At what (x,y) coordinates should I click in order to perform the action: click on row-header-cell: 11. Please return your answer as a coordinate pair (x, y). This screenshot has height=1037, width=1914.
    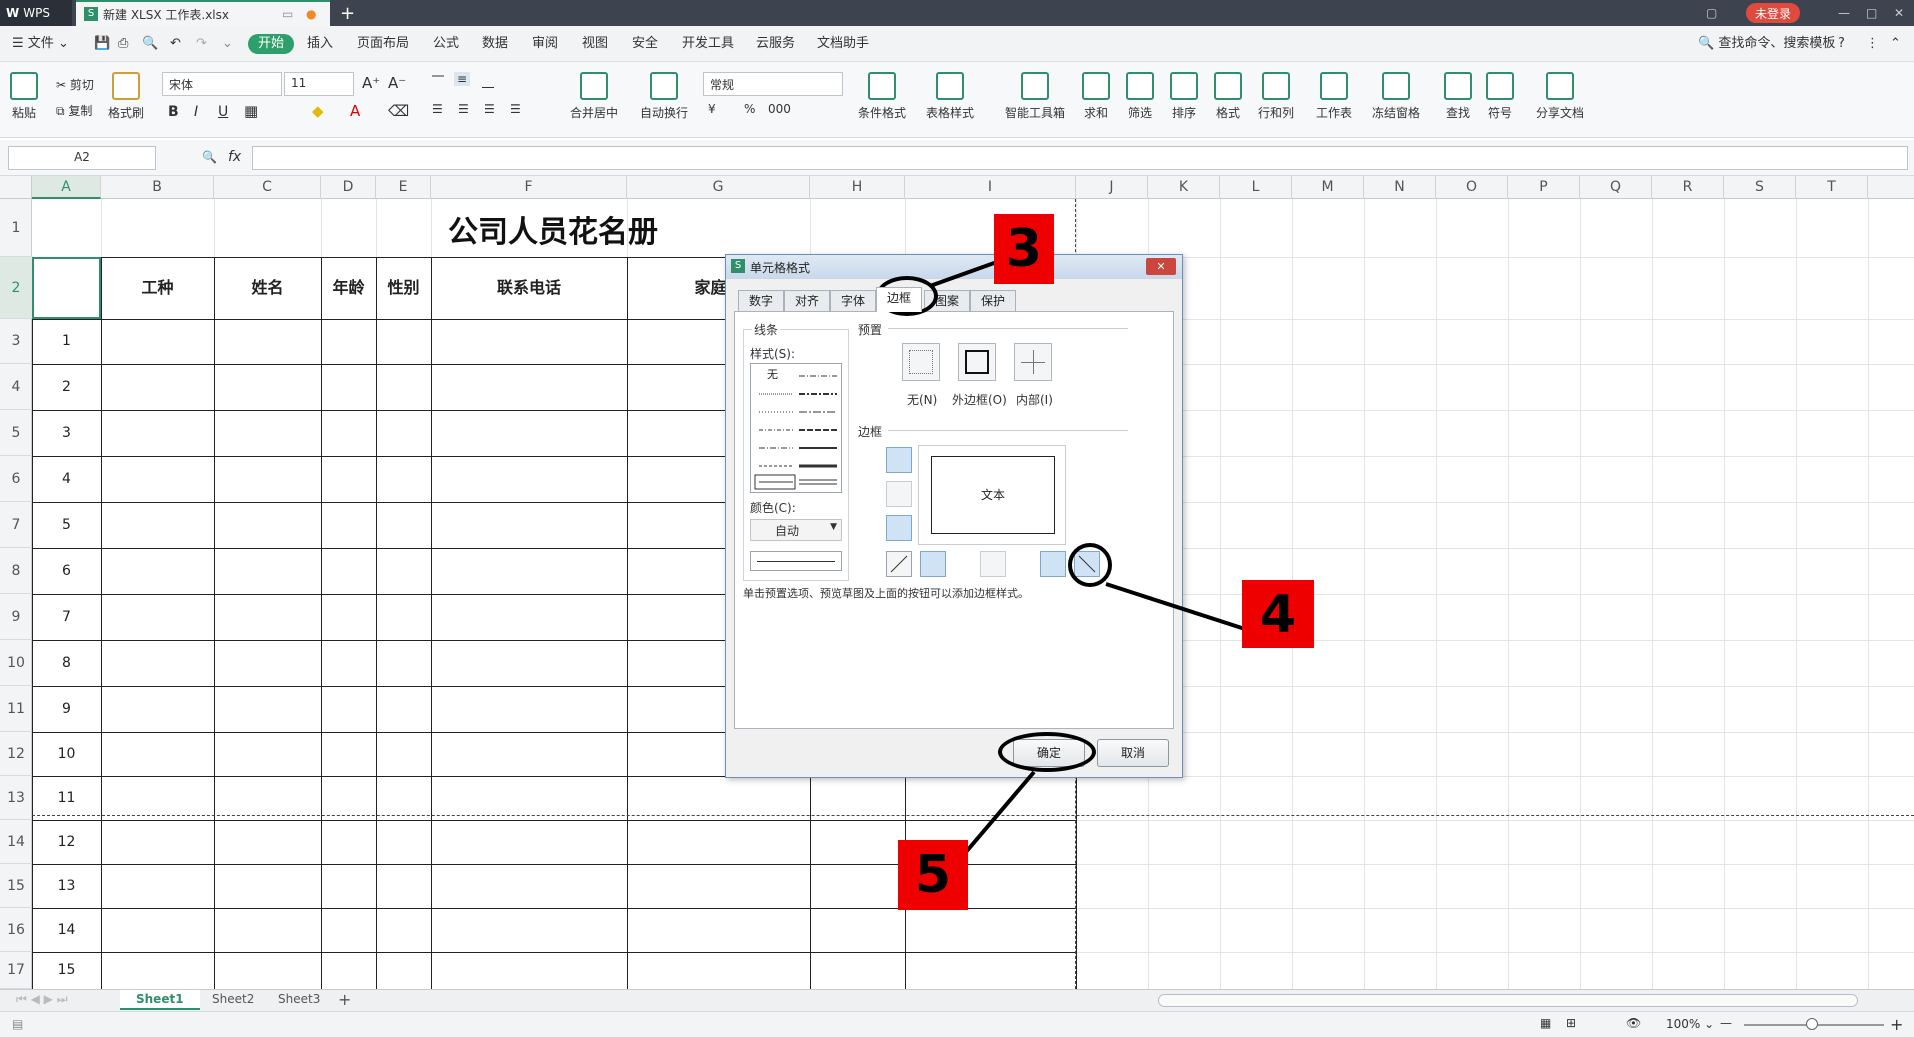
    Looking at the image, I should click on (16, 709).